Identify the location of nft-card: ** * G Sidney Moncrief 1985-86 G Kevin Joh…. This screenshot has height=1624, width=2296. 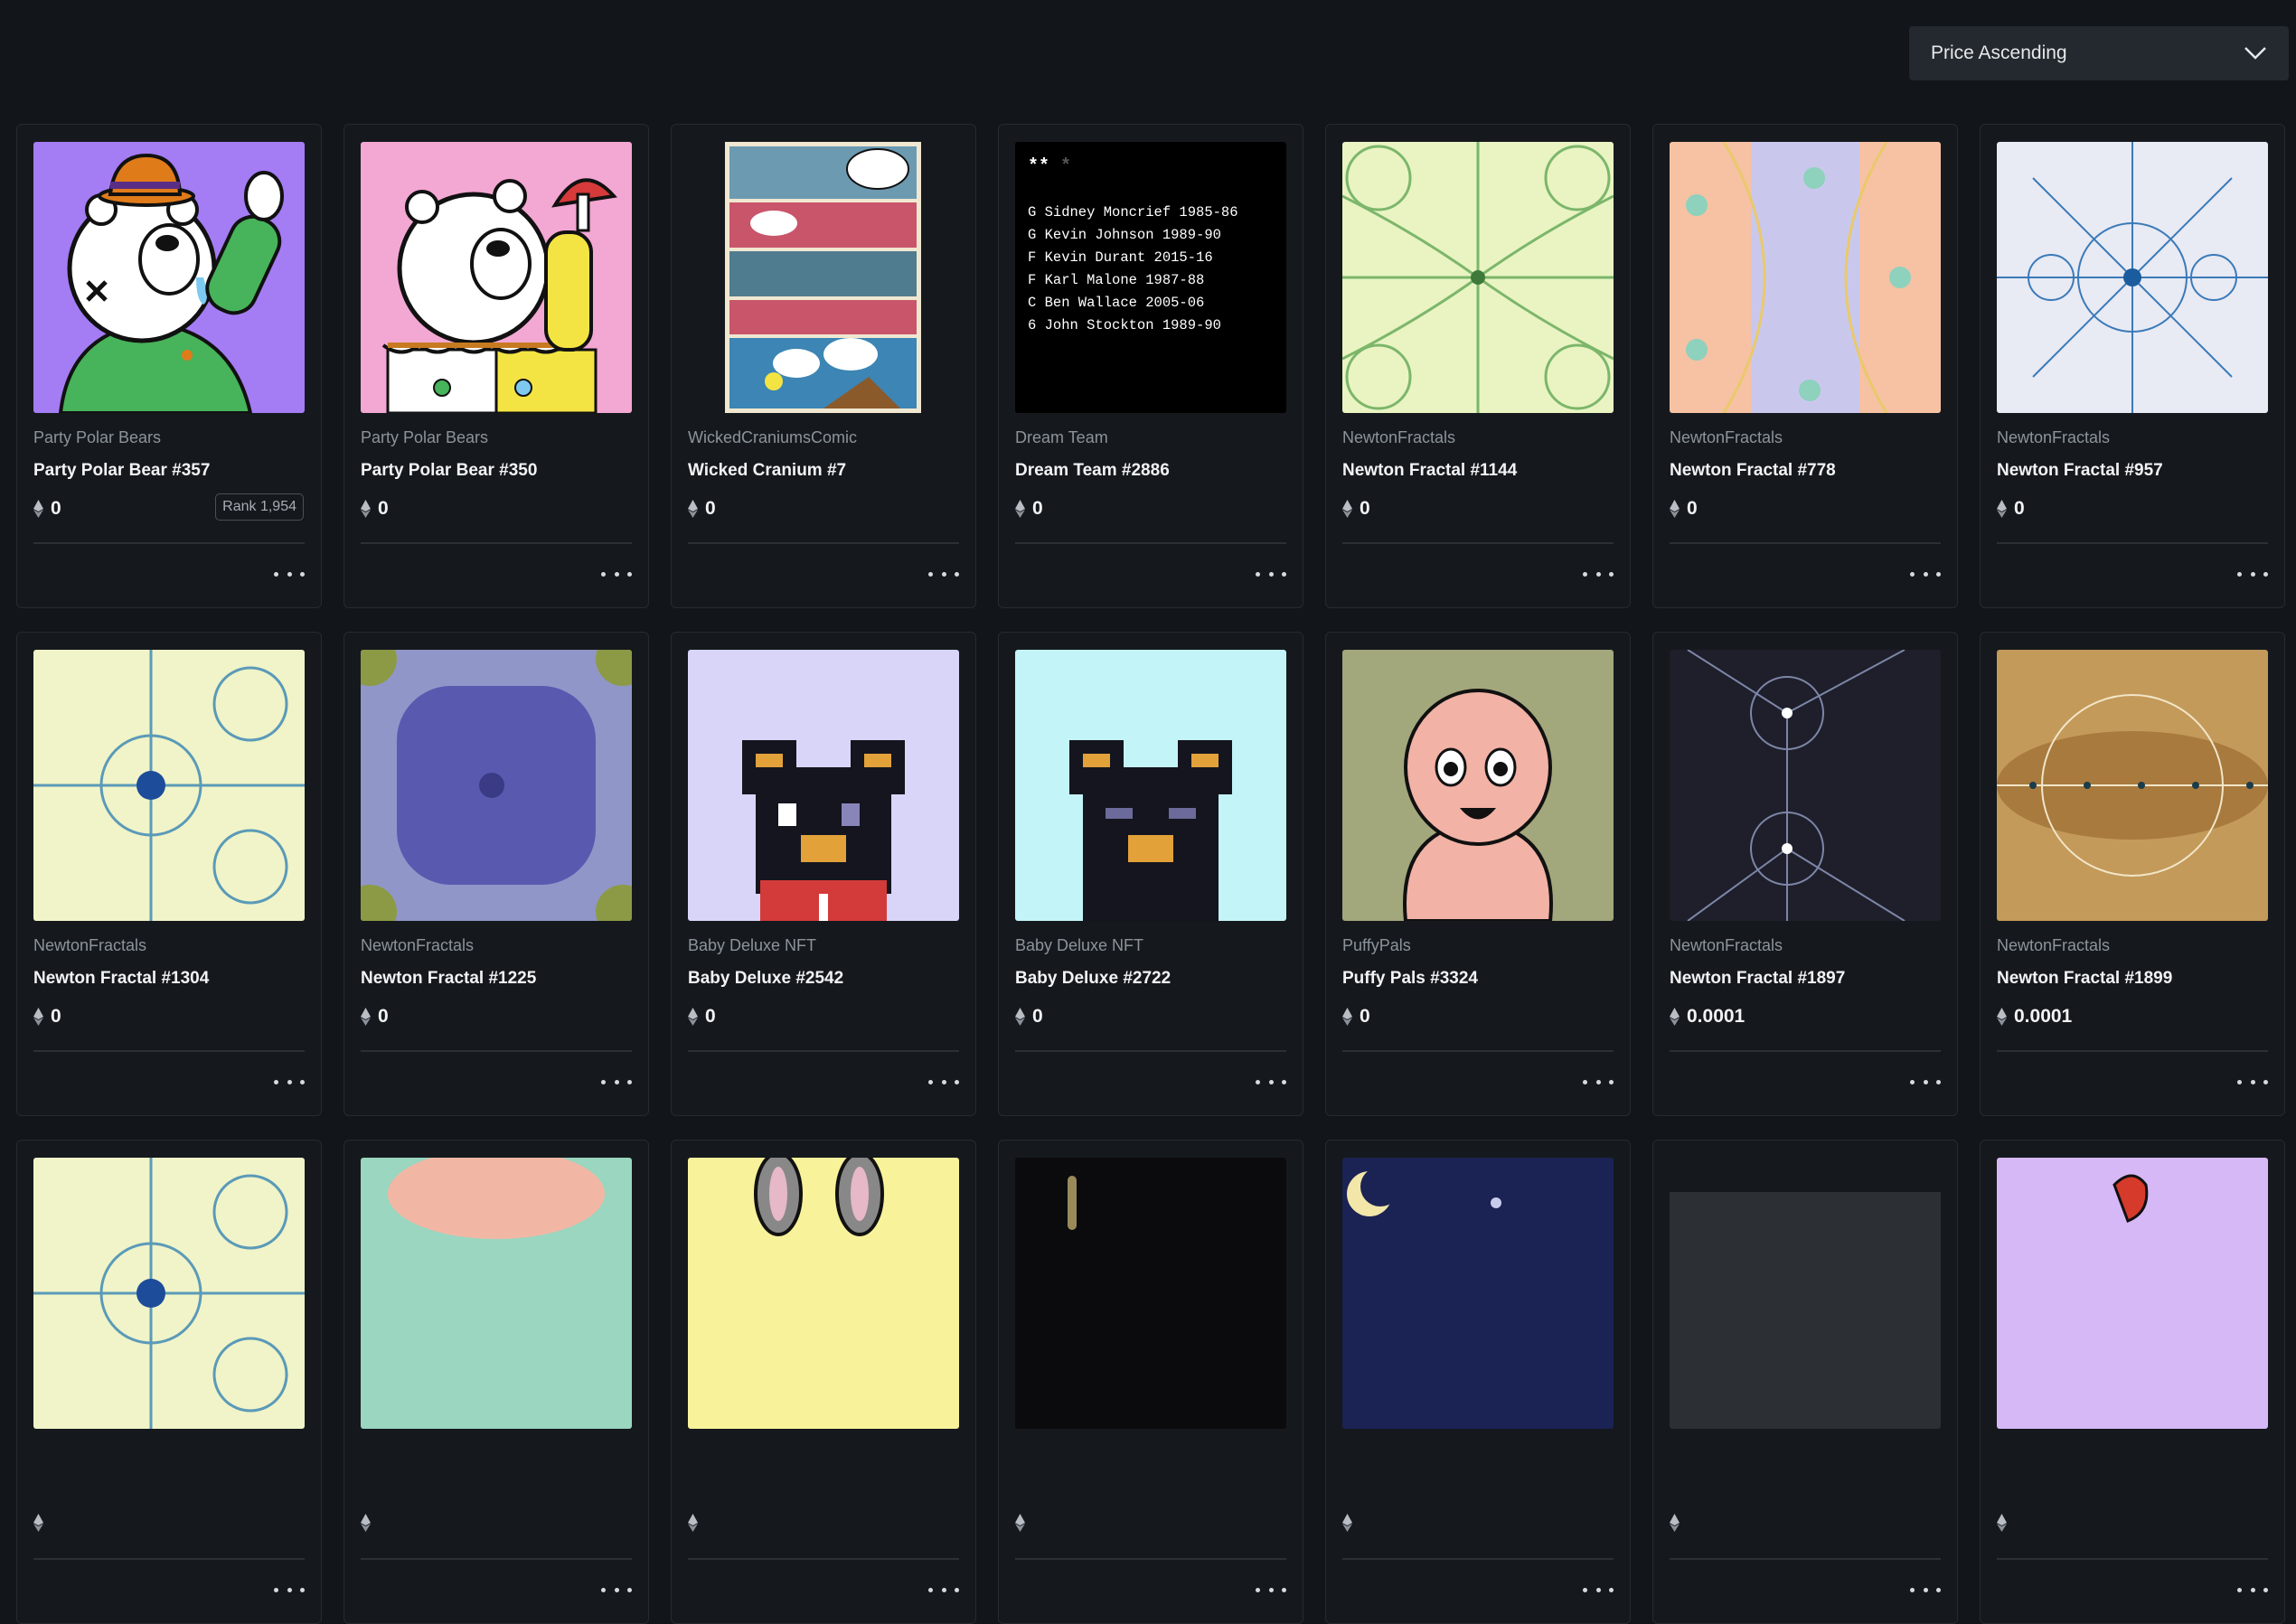
(1150, 366).